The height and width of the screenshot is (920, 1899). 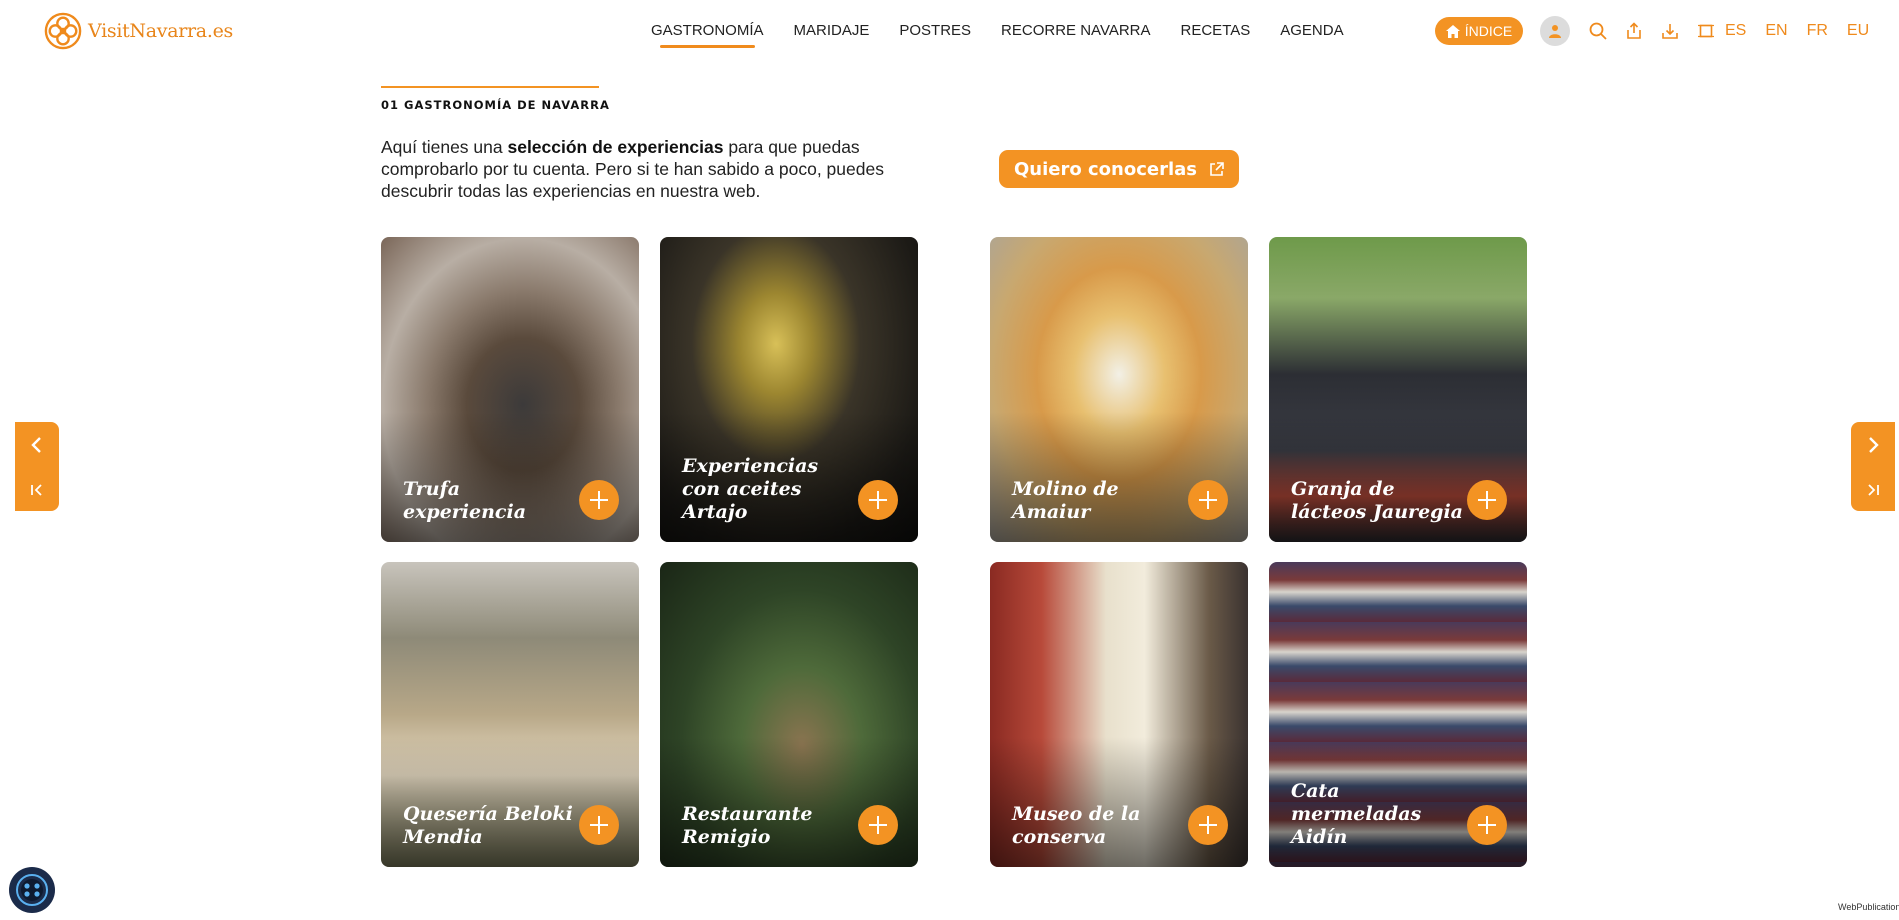 I want to click on user-icon, so click(x=1555, y=31).